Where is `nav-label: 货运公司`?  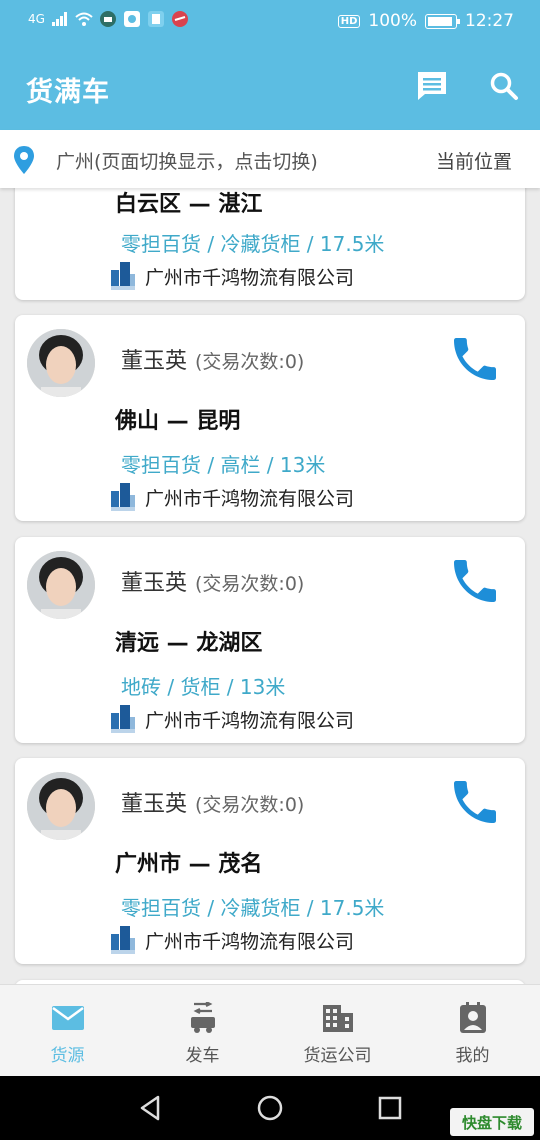 nav-label: 货运公司 is located at coordinates (337, 1056).